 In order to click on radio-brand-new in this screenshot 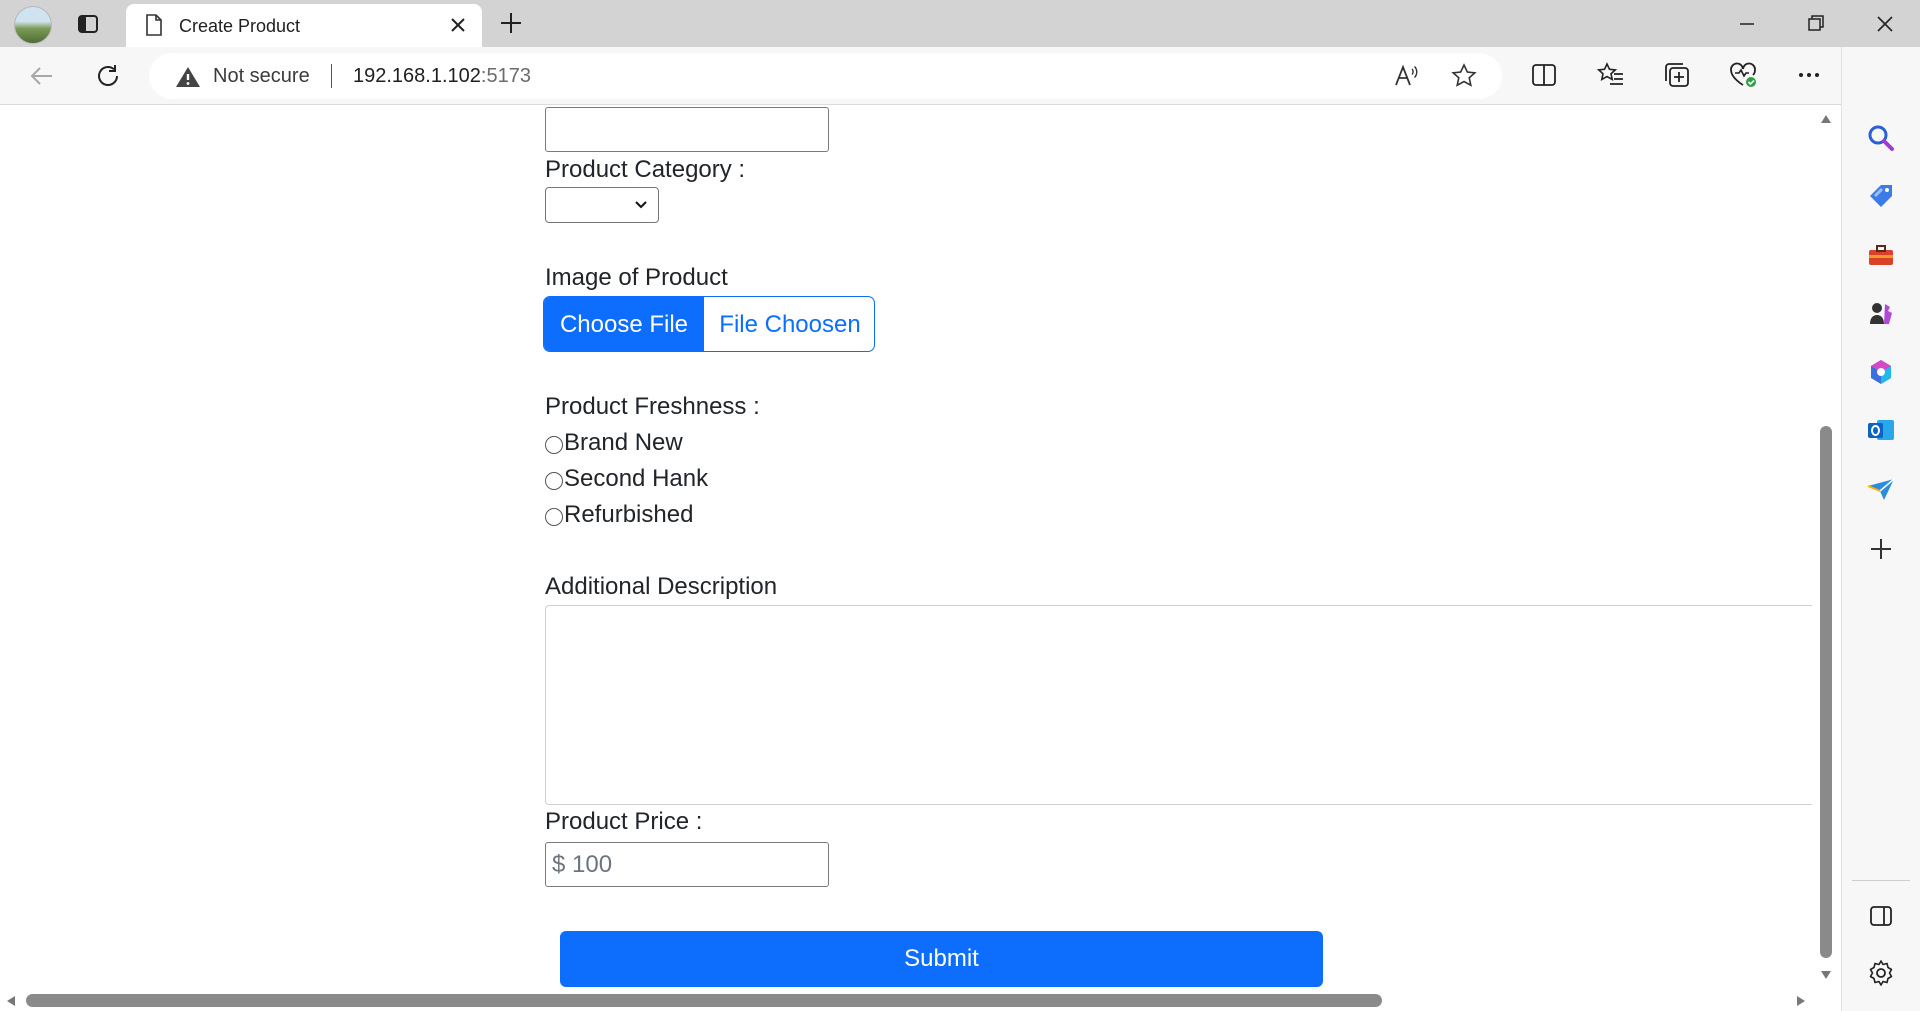, I will do `click(554, 445)`.